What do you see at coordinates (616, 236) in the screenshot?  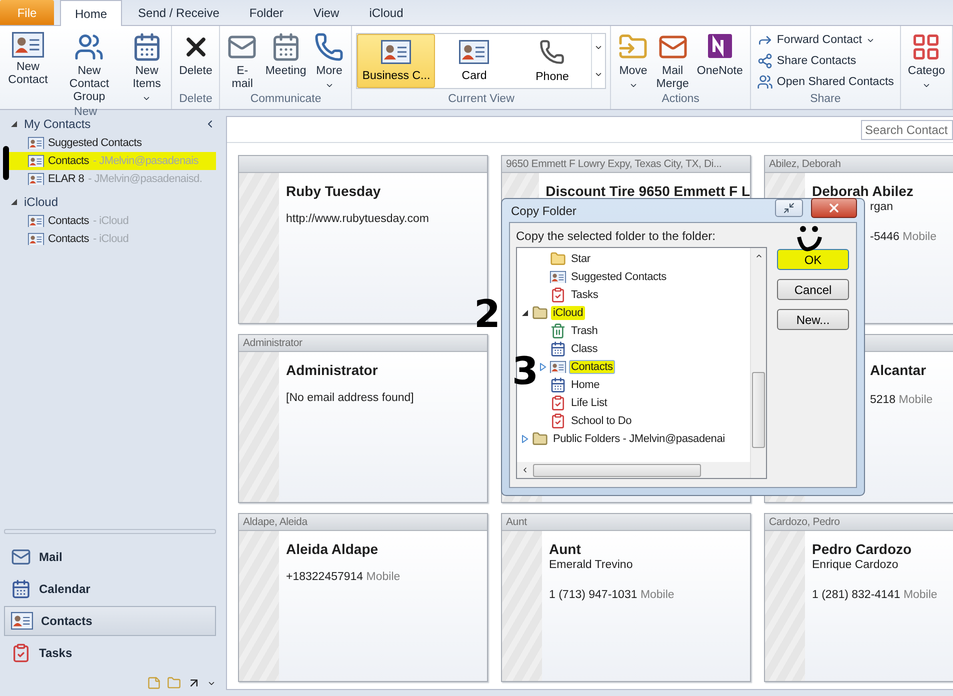 I see `dialog-prompt: Copy the selected folder to the folder:` at bounding box center [616, 236].